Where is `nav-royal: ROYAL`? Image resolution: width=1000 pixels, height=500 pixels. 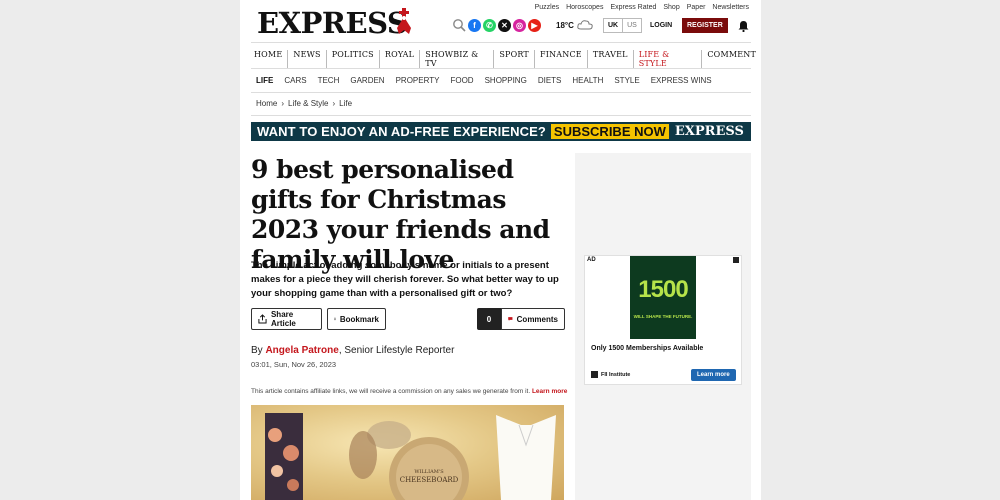 nav-royal: ROYAL is located at coordinates (400, 59).